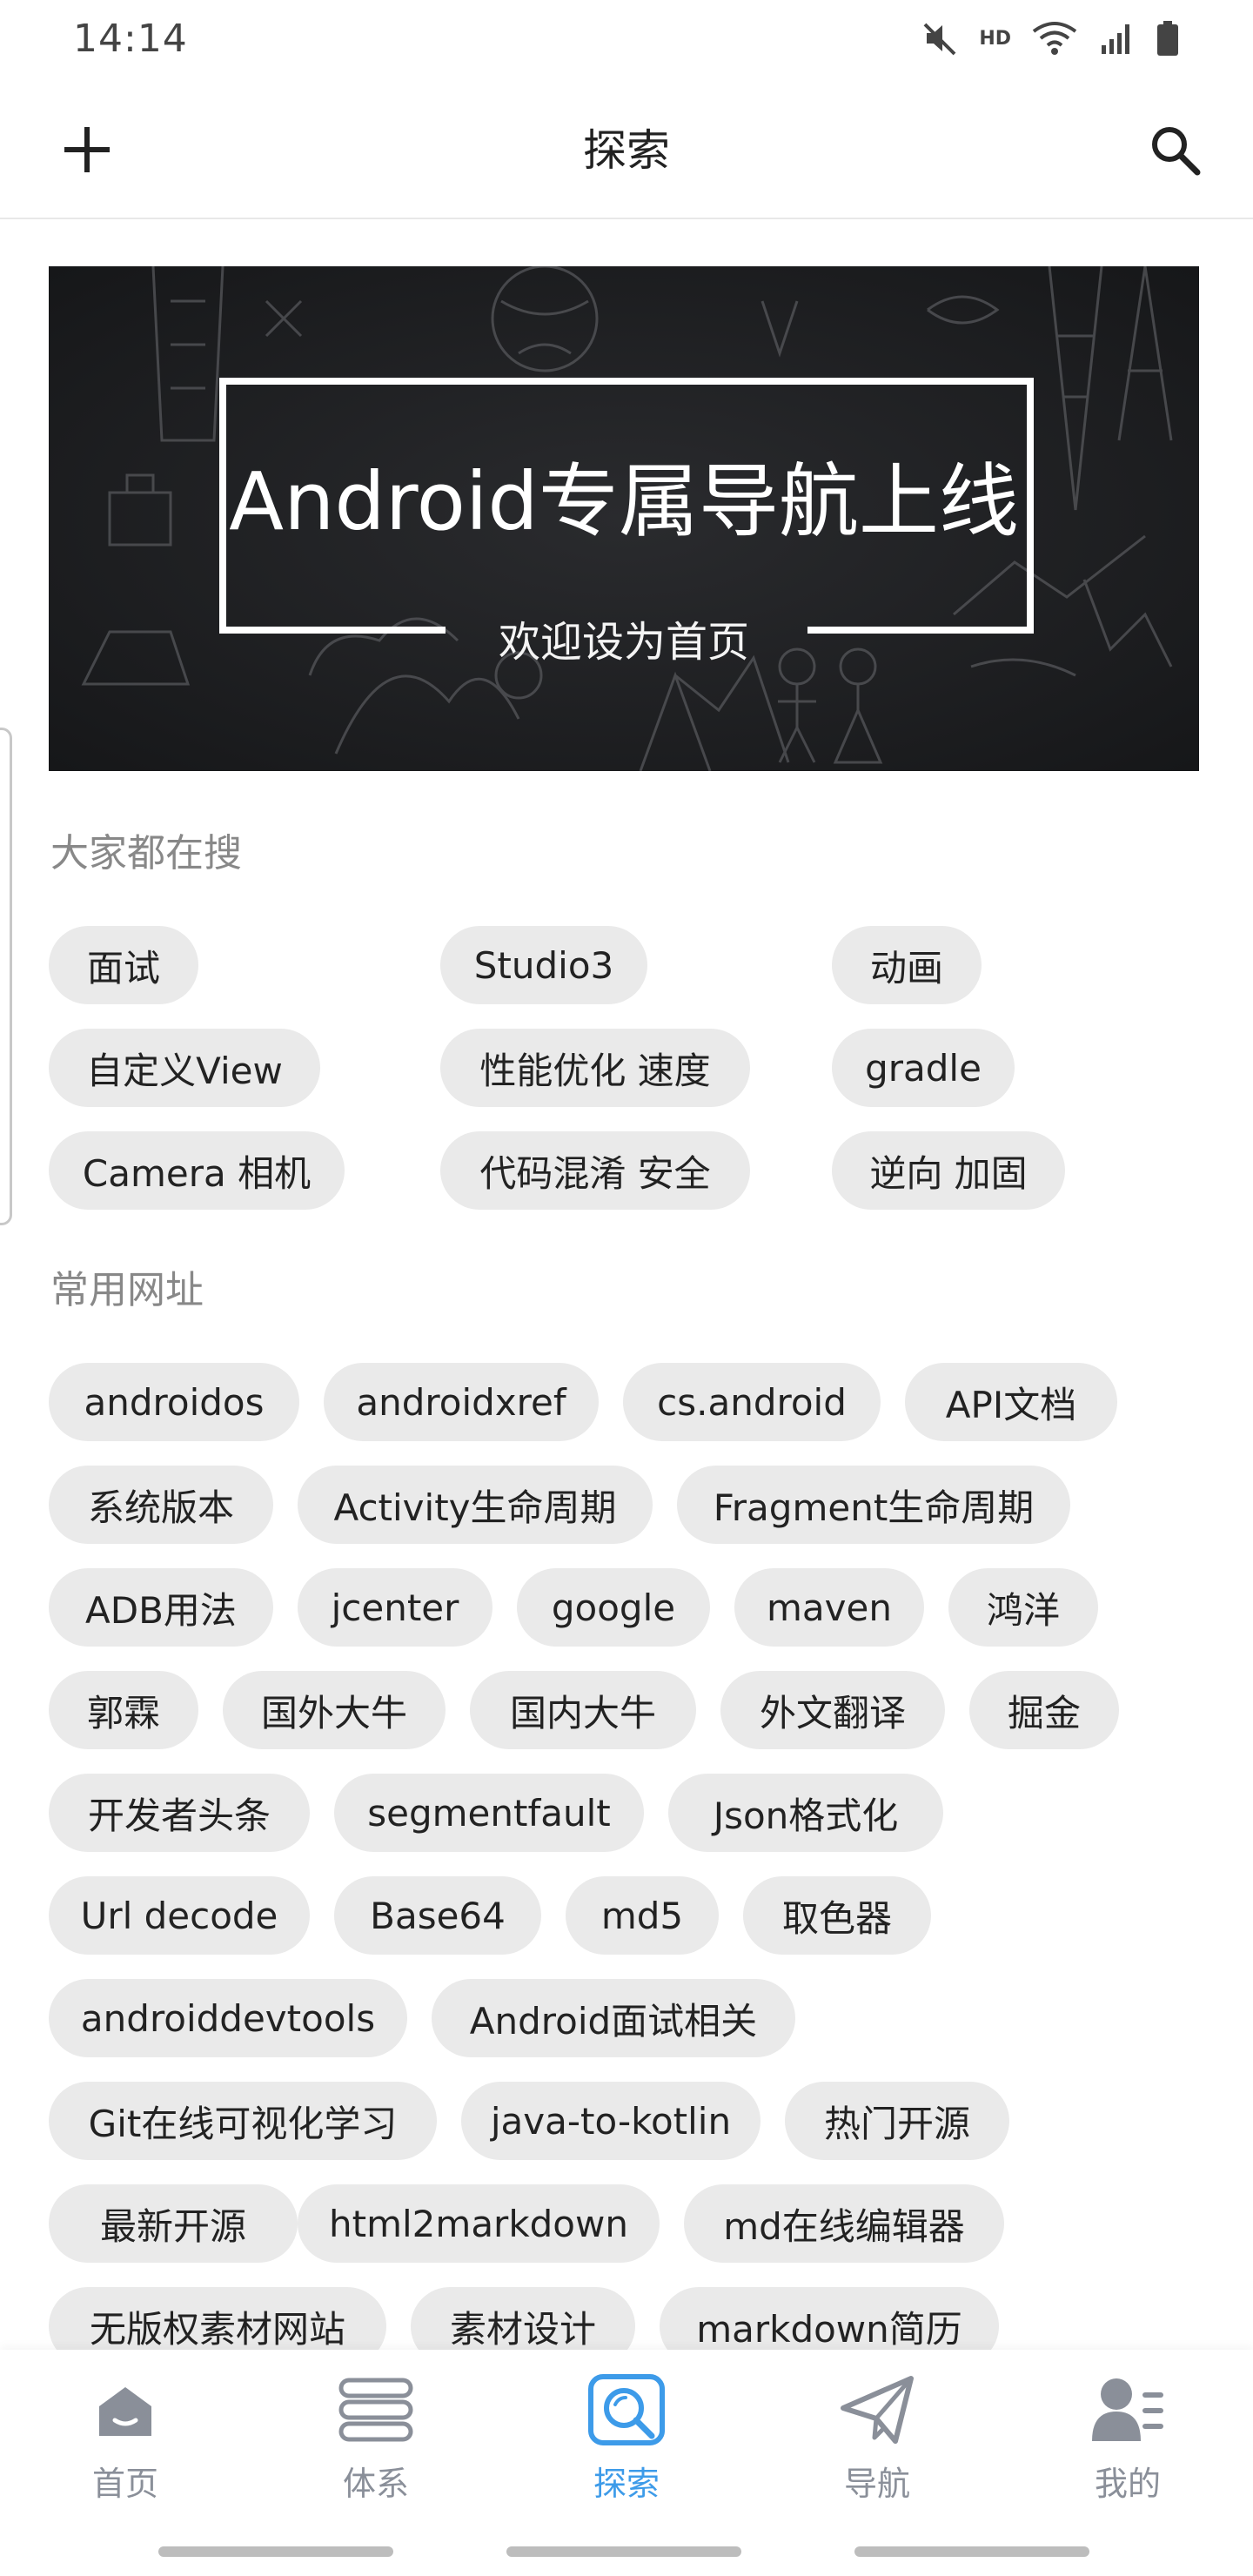 This screenshot has width=1253, height=2576. I want to click on site-chip: 掘金, so click(1044, 1710).